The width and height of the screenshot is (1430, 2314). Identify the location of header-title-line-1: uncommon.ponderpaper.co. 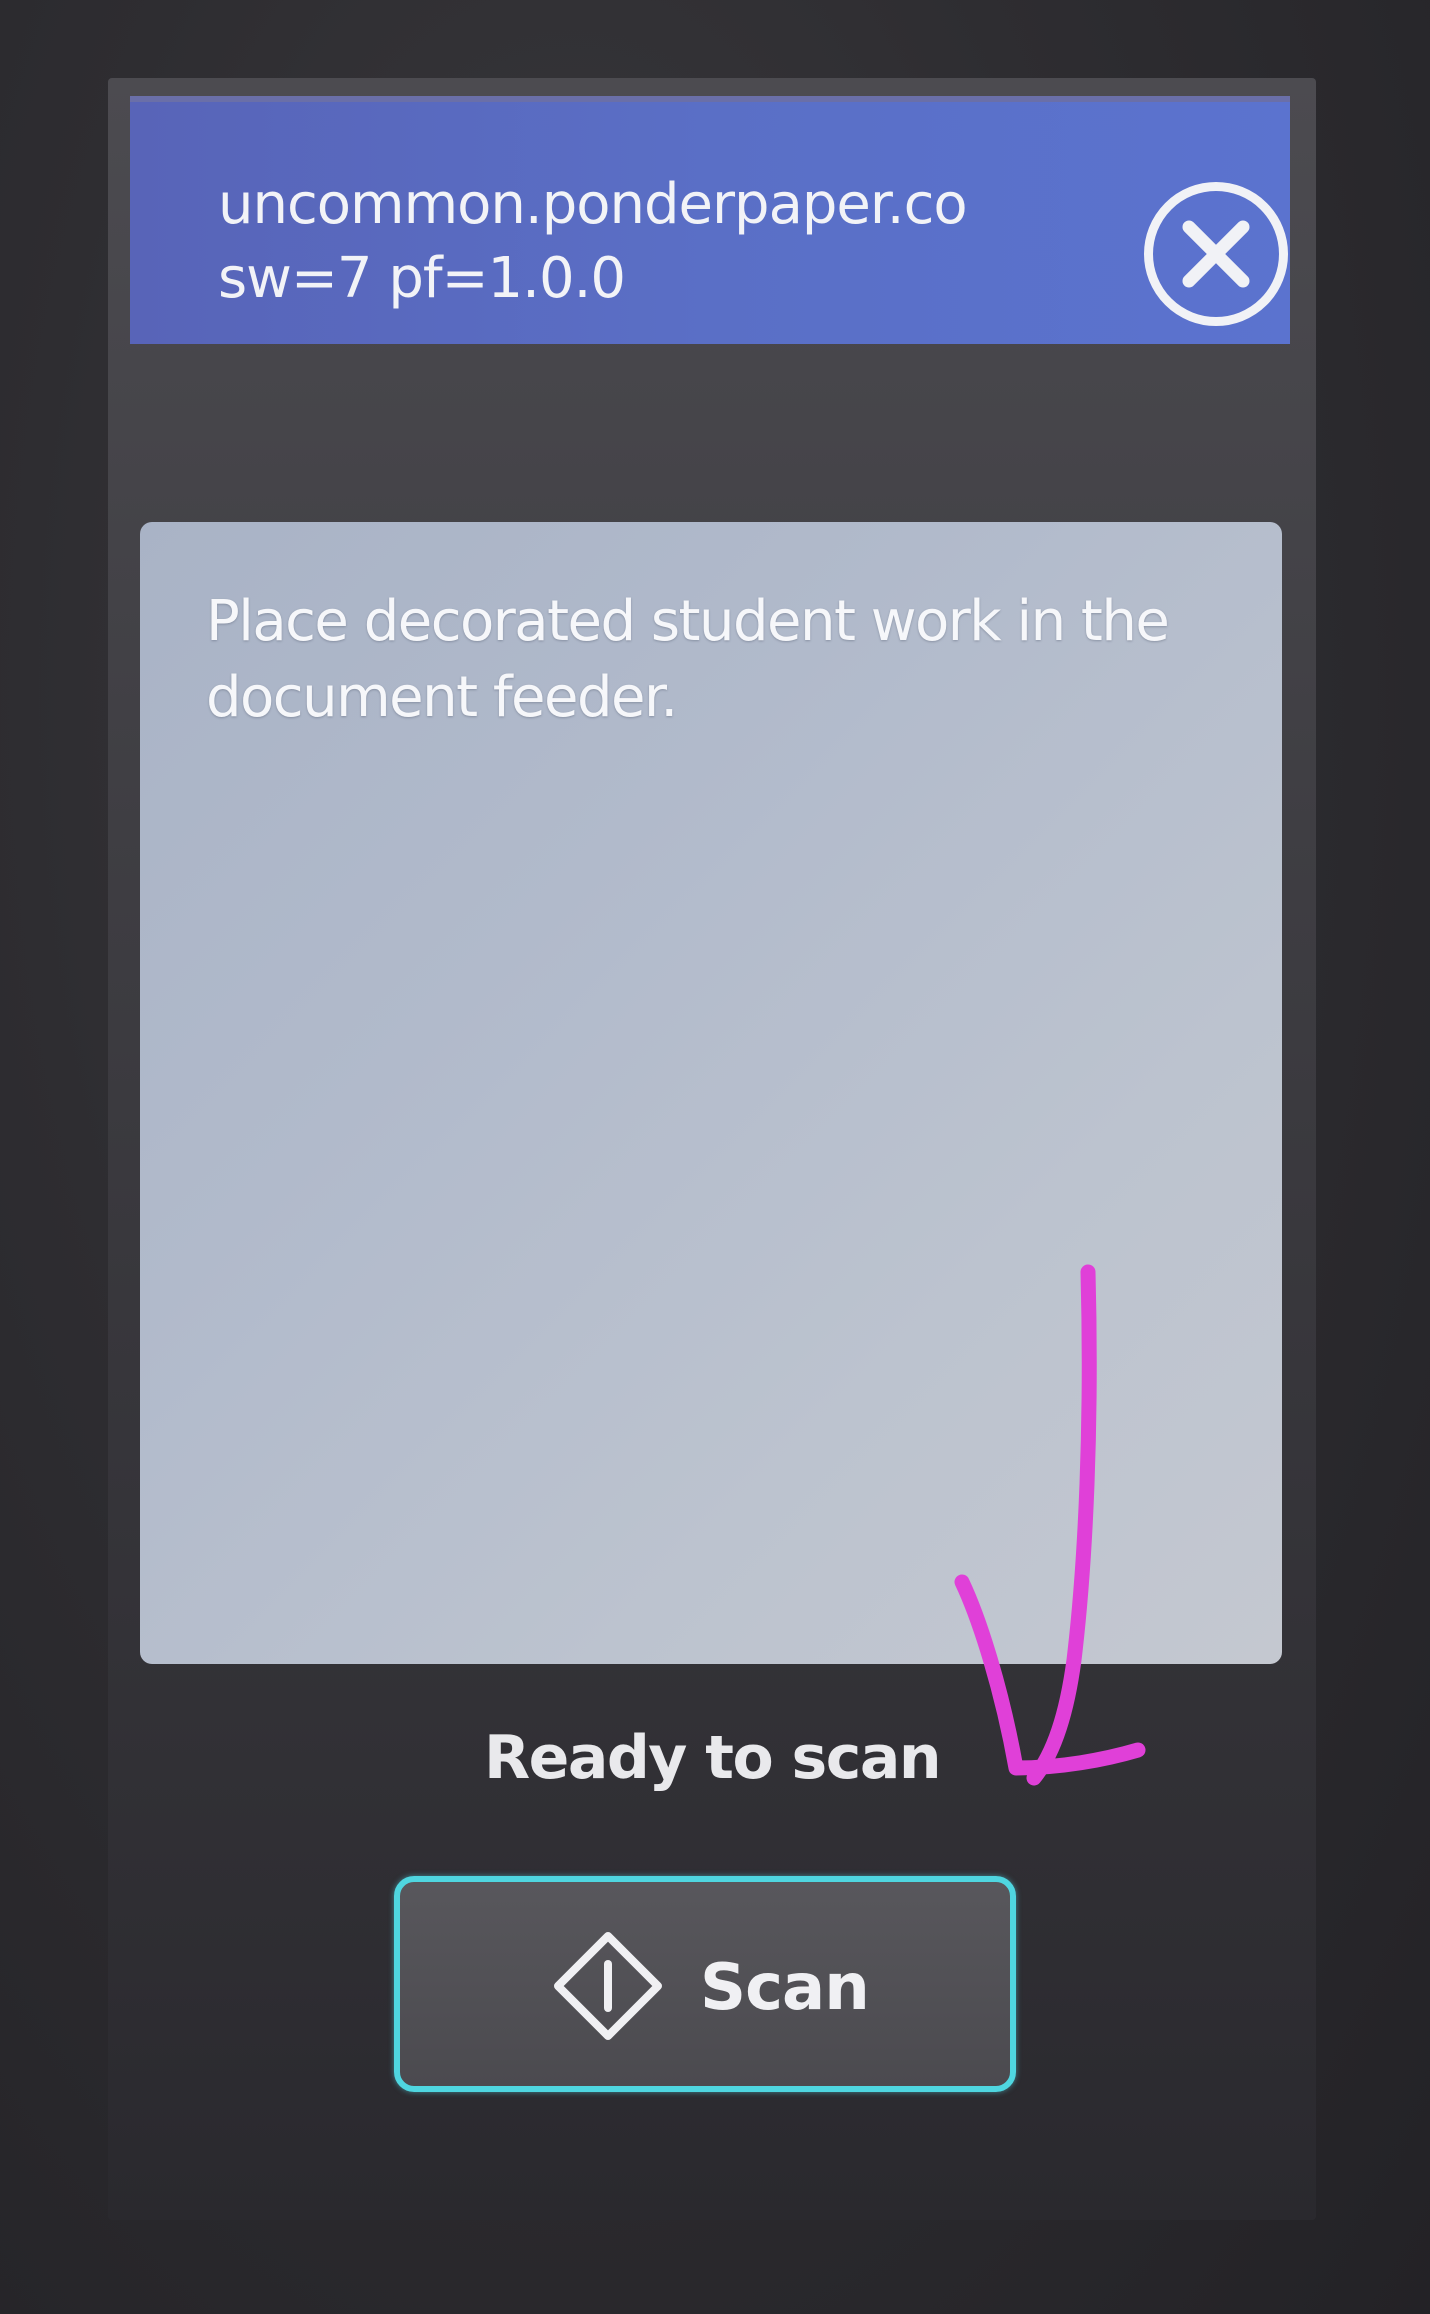
(593, 204).